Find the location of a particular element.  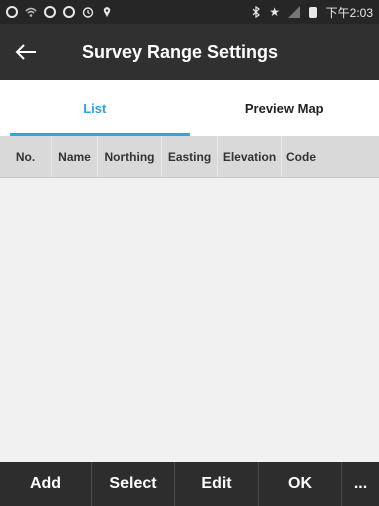

table-header: No. Name Northing Easting Elevation Code is located at coordinates (189, 157).